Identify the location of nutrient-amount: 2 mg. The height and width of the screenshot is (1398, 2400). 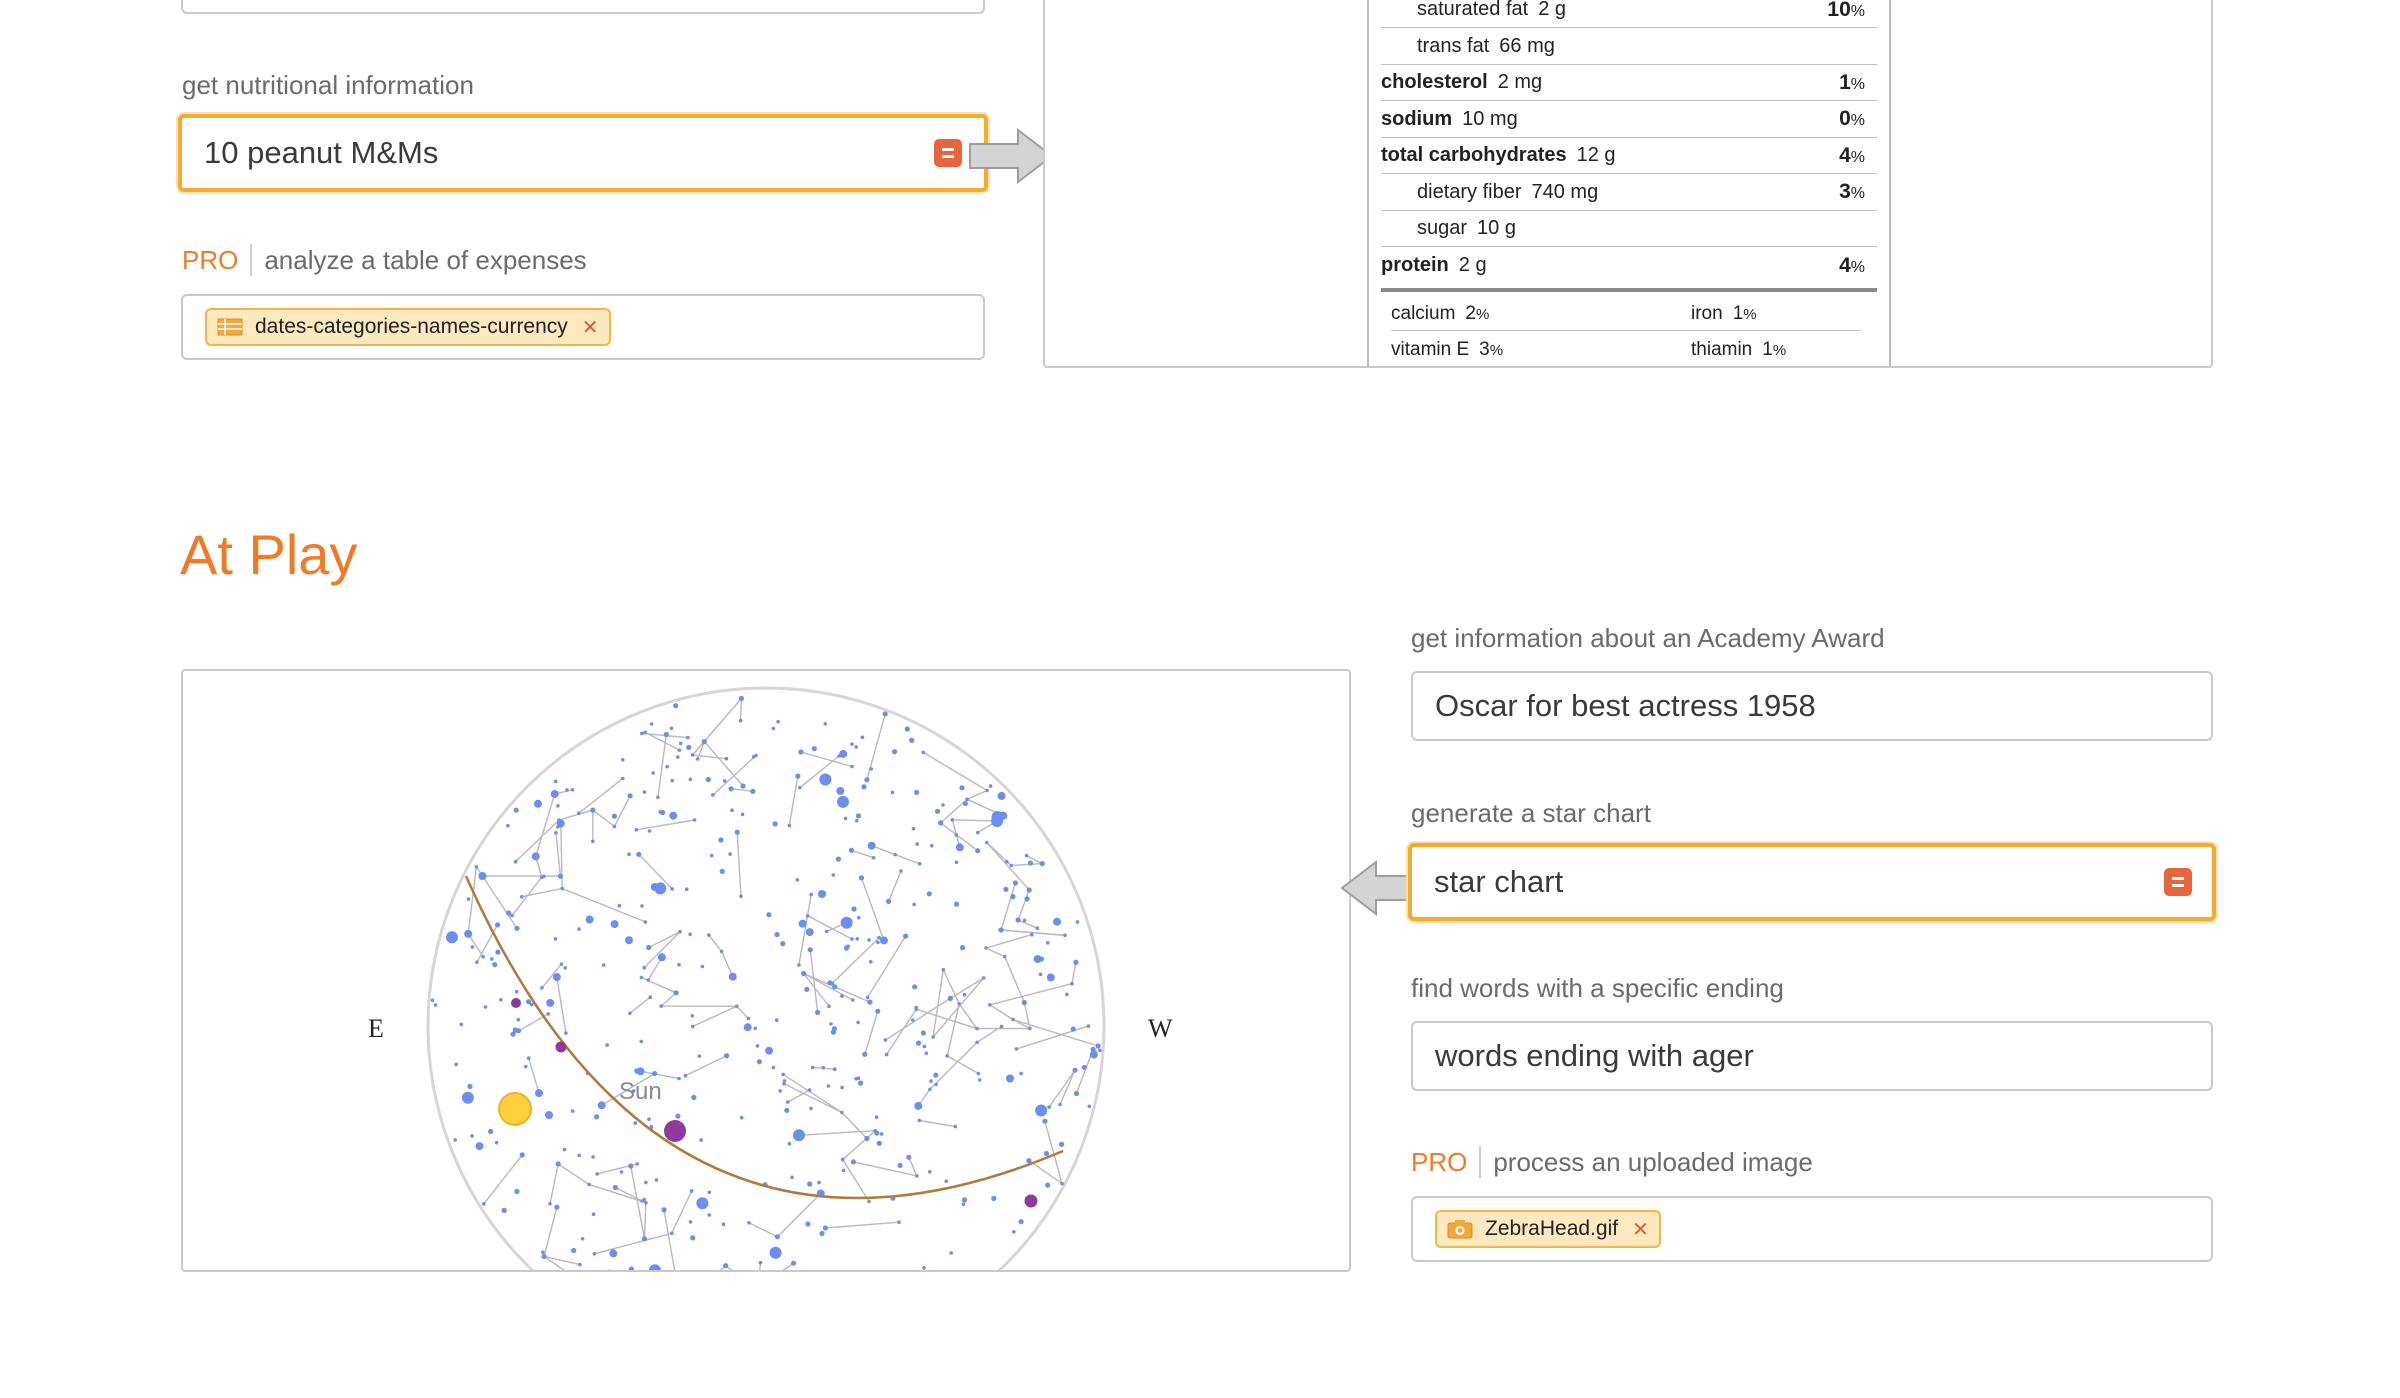
(1520, 82).